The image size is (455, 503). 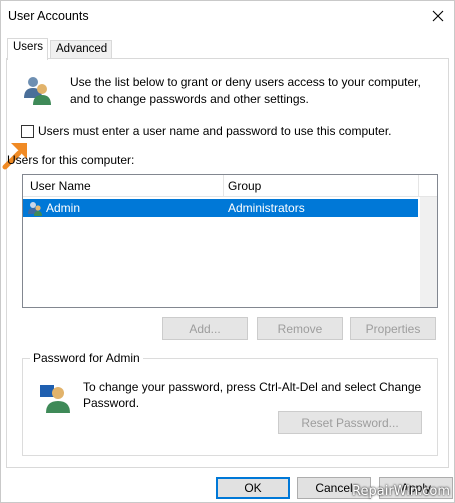 I want to click on close-icon, so click(x=438, y=16).